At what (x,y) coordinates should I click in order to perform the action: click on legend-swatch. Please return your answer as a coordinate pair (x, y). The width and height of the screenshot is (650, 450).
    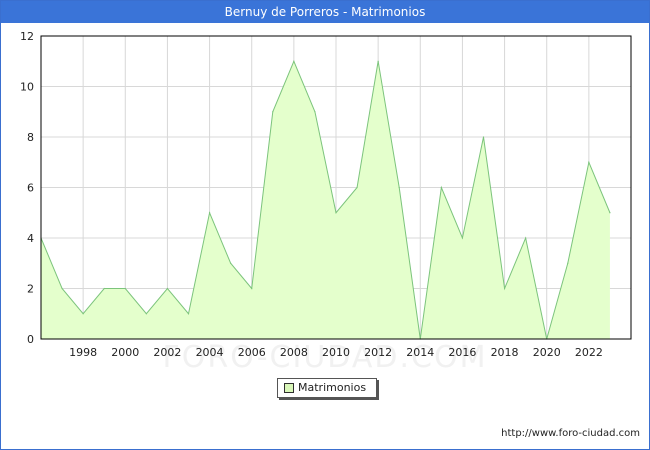
    Looking at the image, I should click on (289, 388).